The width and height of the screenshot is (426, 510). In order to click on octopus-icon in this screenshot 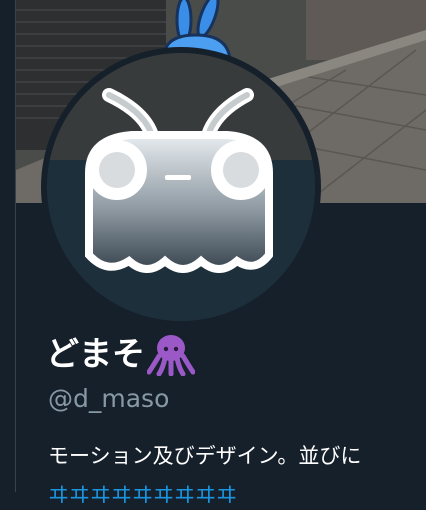, I will do `click(171, 355)`.